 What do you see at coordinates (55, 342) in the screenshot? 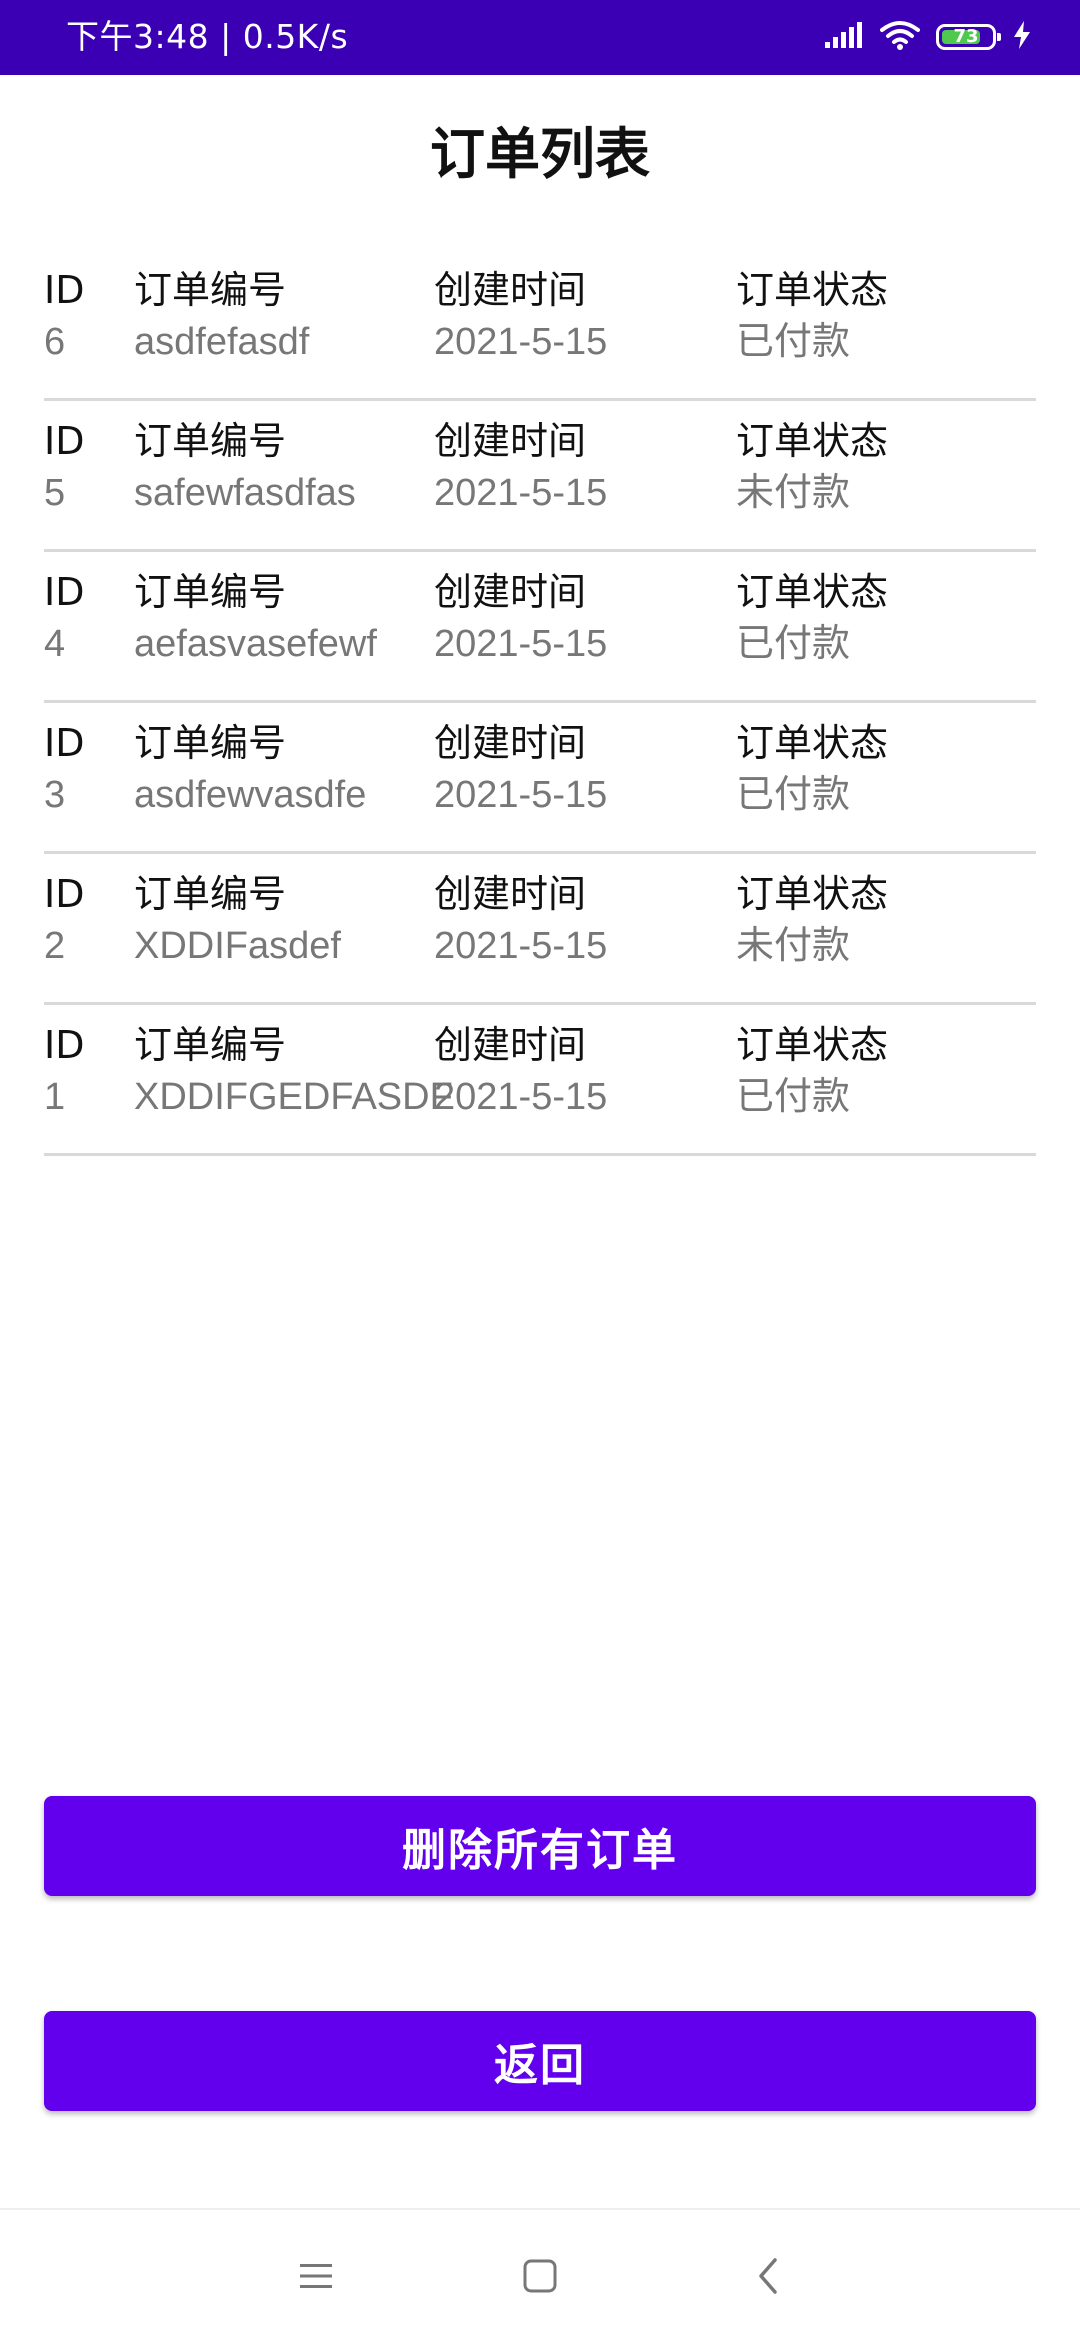
I see `id-value: 6` at bounding box center [55, 342].